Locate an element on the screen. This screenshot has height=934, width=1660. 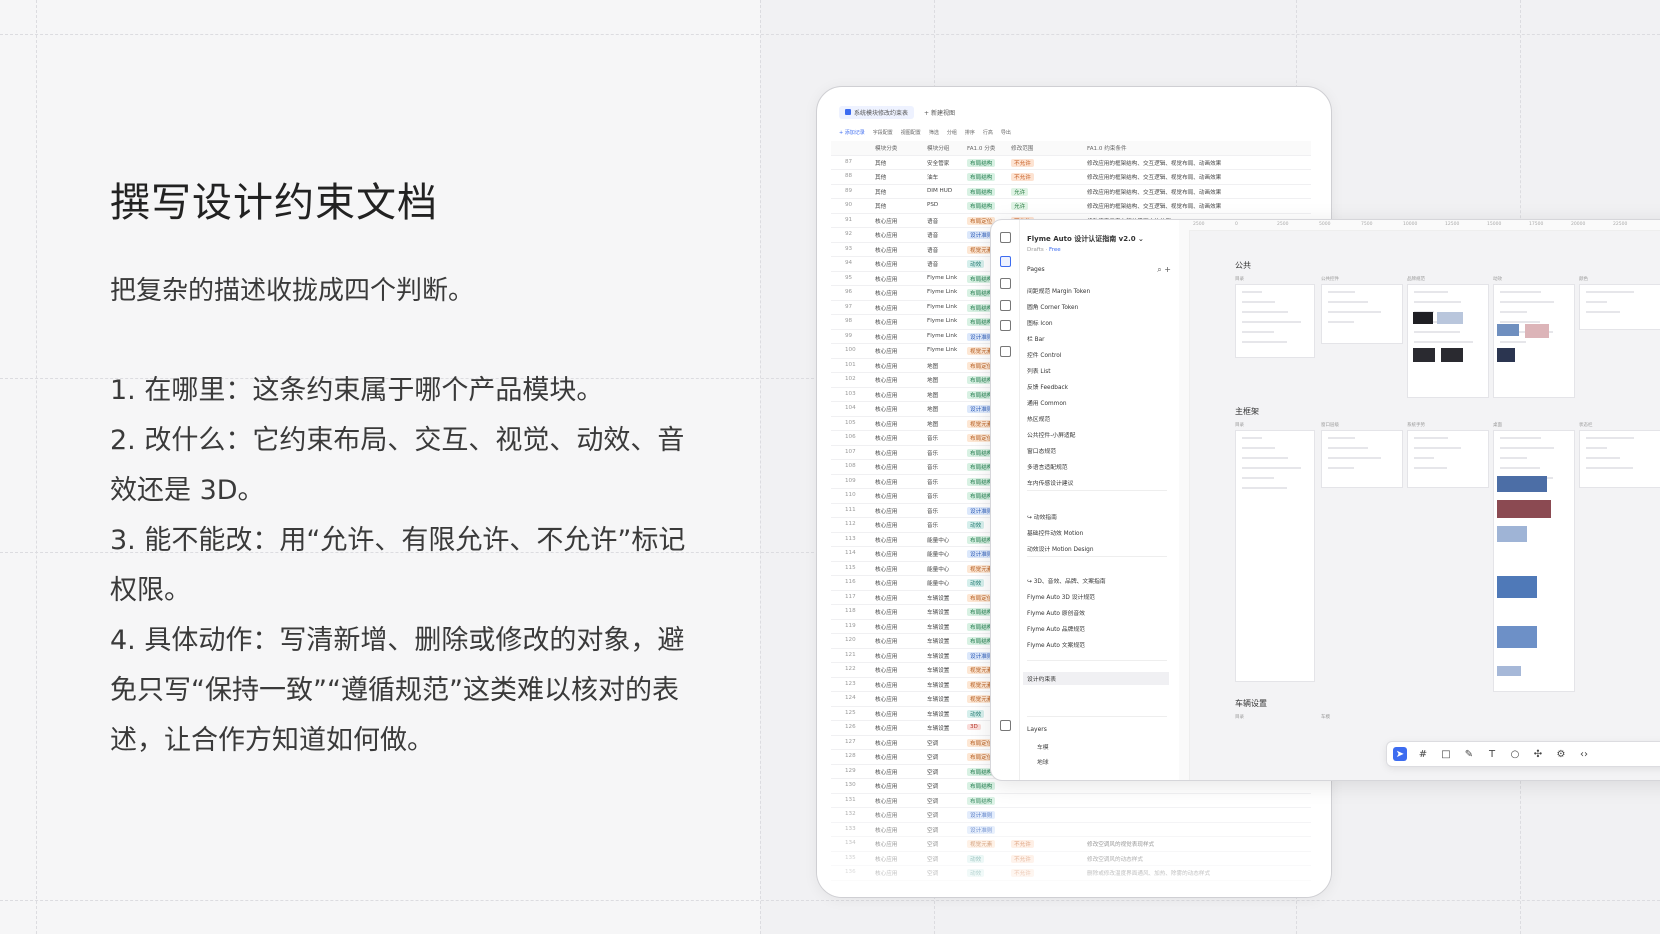
code-icon: ‹› is located at coordinates (1584, 754).